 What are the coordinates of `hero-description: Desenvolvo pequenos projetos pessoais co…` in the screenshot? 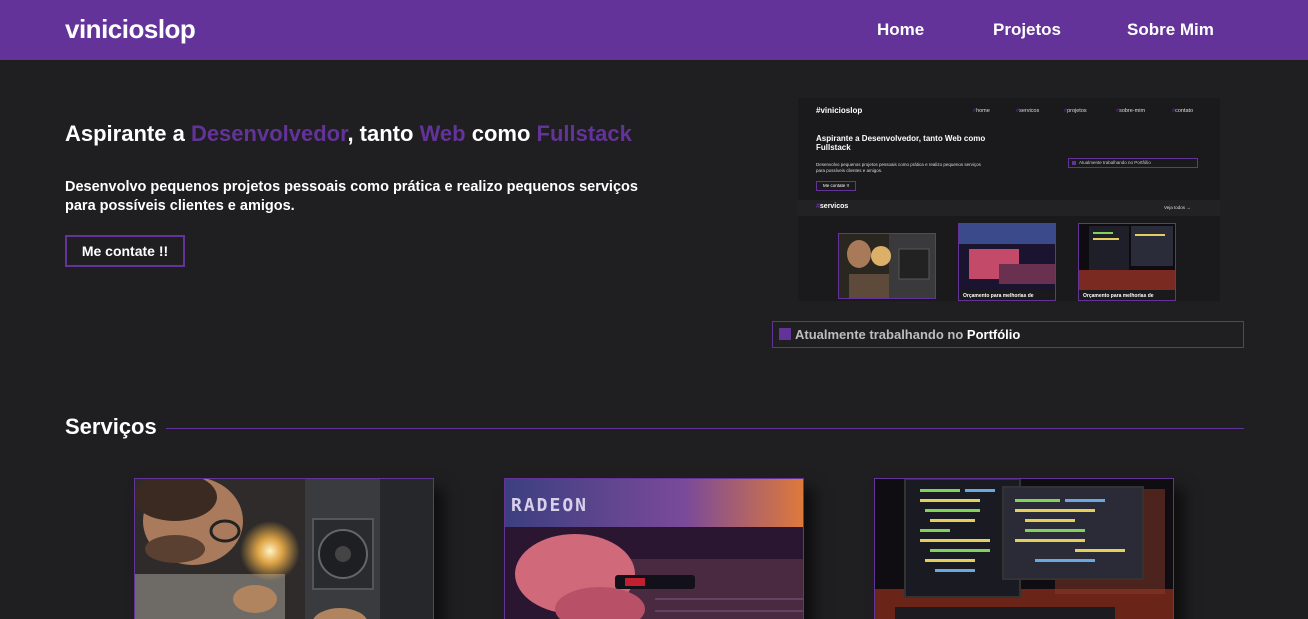 It's located at (351, 196).